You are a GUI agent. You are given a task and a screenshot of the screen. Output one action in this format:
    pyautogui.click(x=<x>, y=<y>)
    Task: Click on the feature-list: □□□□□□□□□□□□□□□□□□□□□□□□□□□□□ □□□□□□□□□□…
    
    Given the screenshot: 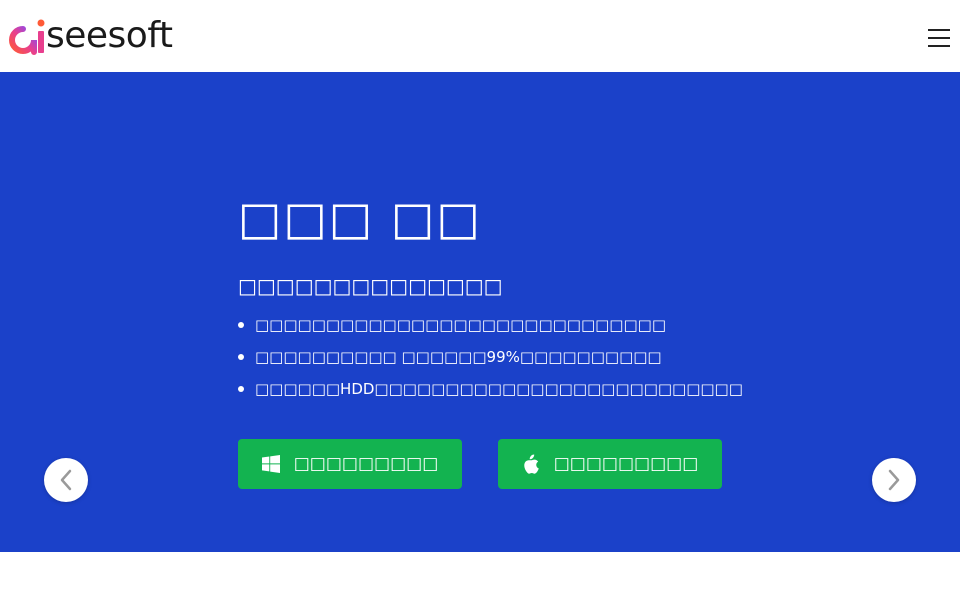 What is the action you would take?
    pyautogui.click(x=490, y=360)
    